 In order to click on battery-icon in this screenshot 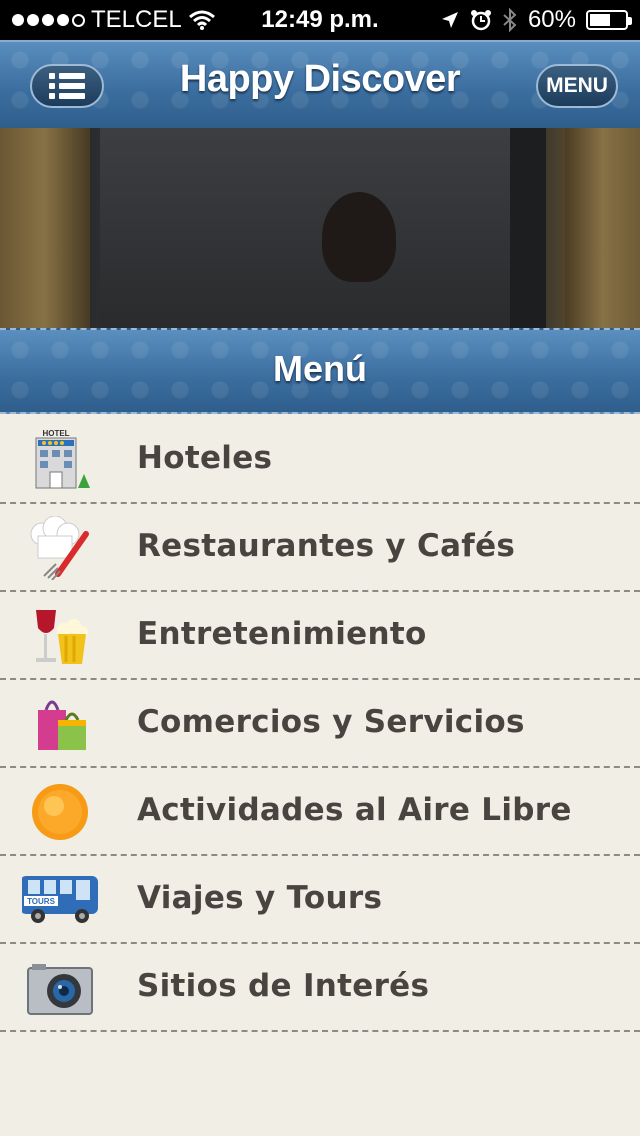, I will do `click(609, 20)`.